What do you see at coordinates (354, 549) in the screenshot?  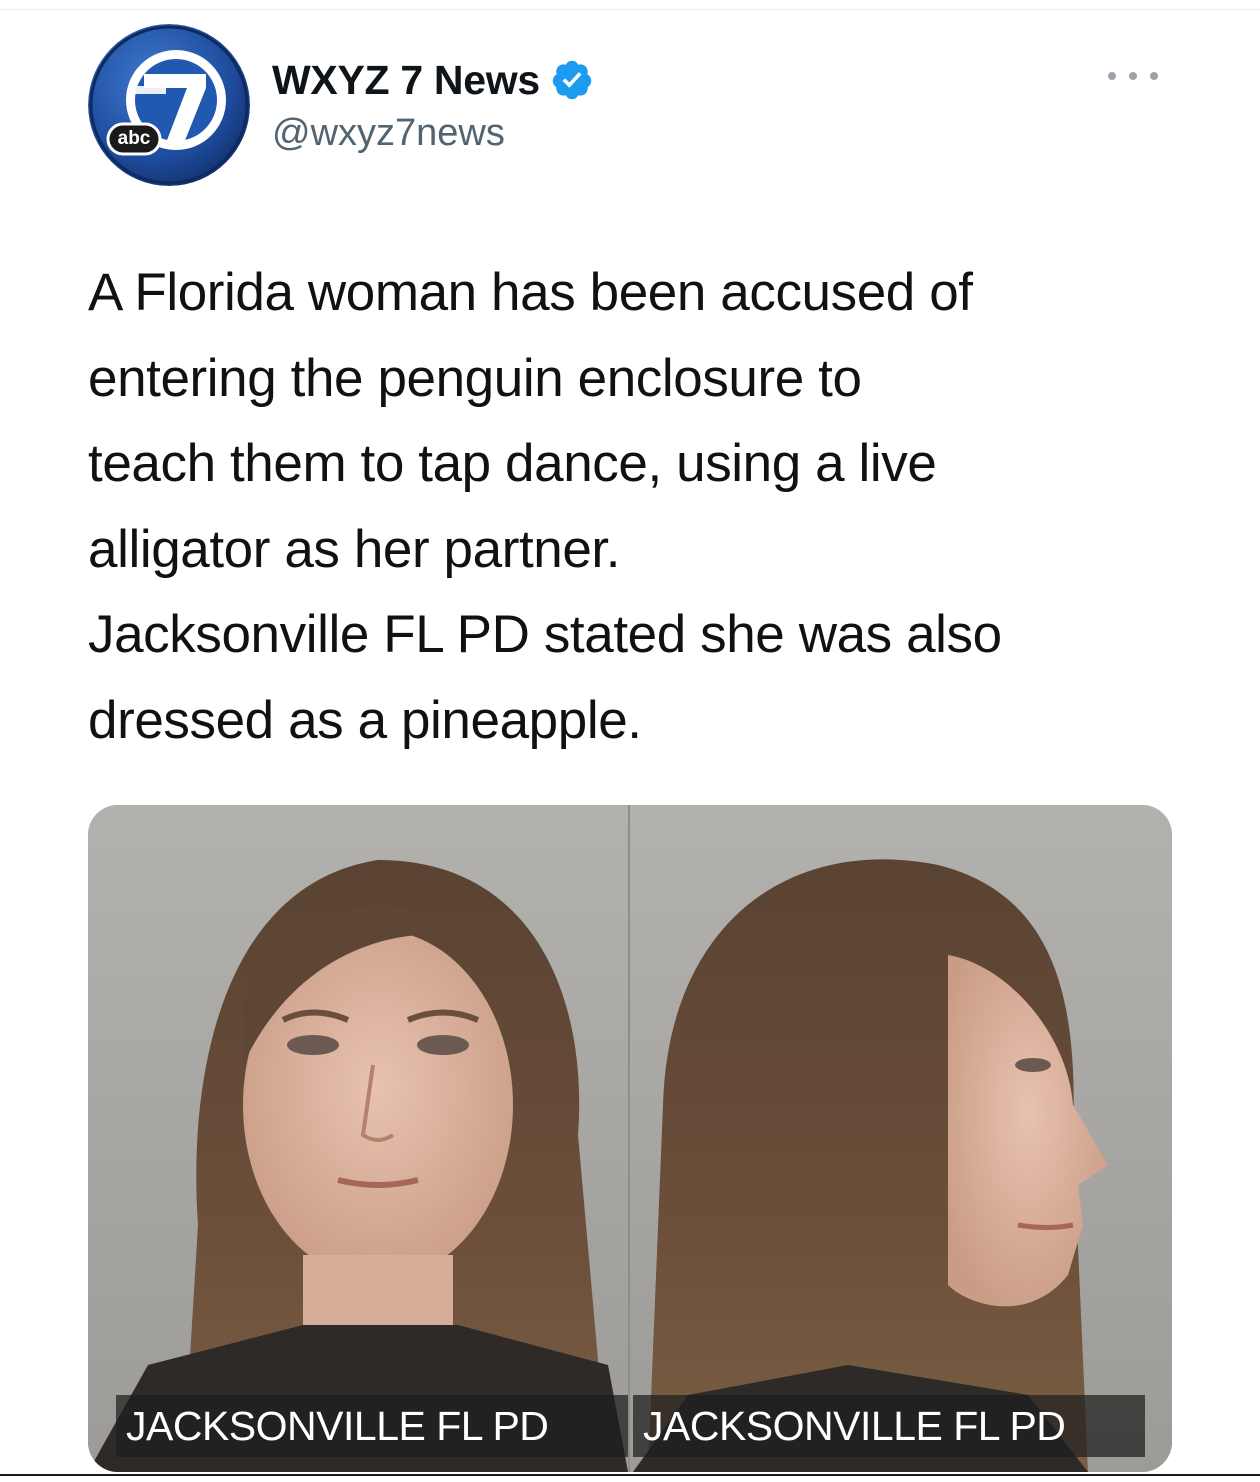 I see `tweet-text-line: alligator as her partner.` at bounding box center [354, 549].